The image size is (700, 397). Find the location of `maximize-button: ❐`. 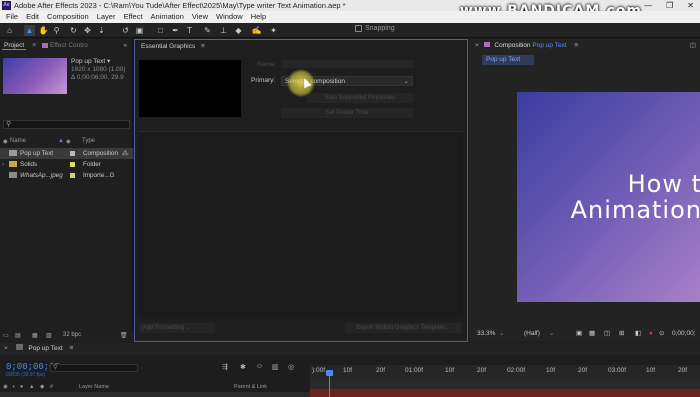

maximize-button: ❐ is located at coordinates (669, 5).